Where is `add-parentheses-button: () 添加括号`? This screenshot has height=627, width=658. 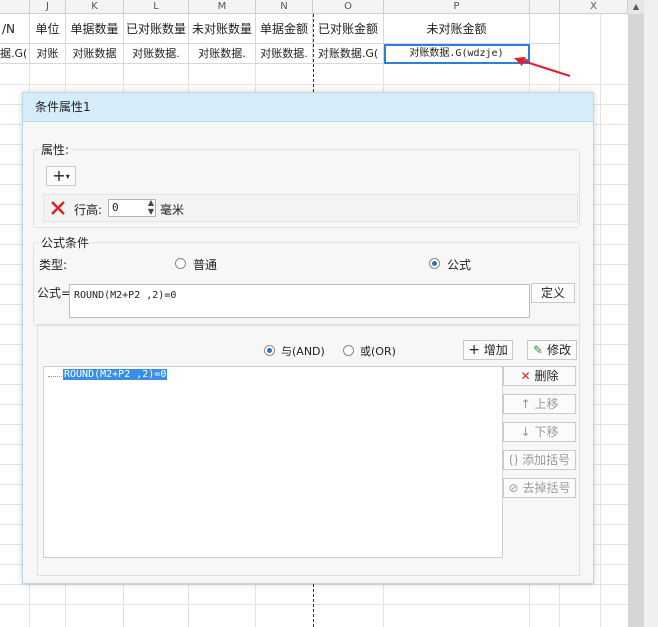 add-parentheses-button: () 添加括号 is located at coordinates (539, 460).